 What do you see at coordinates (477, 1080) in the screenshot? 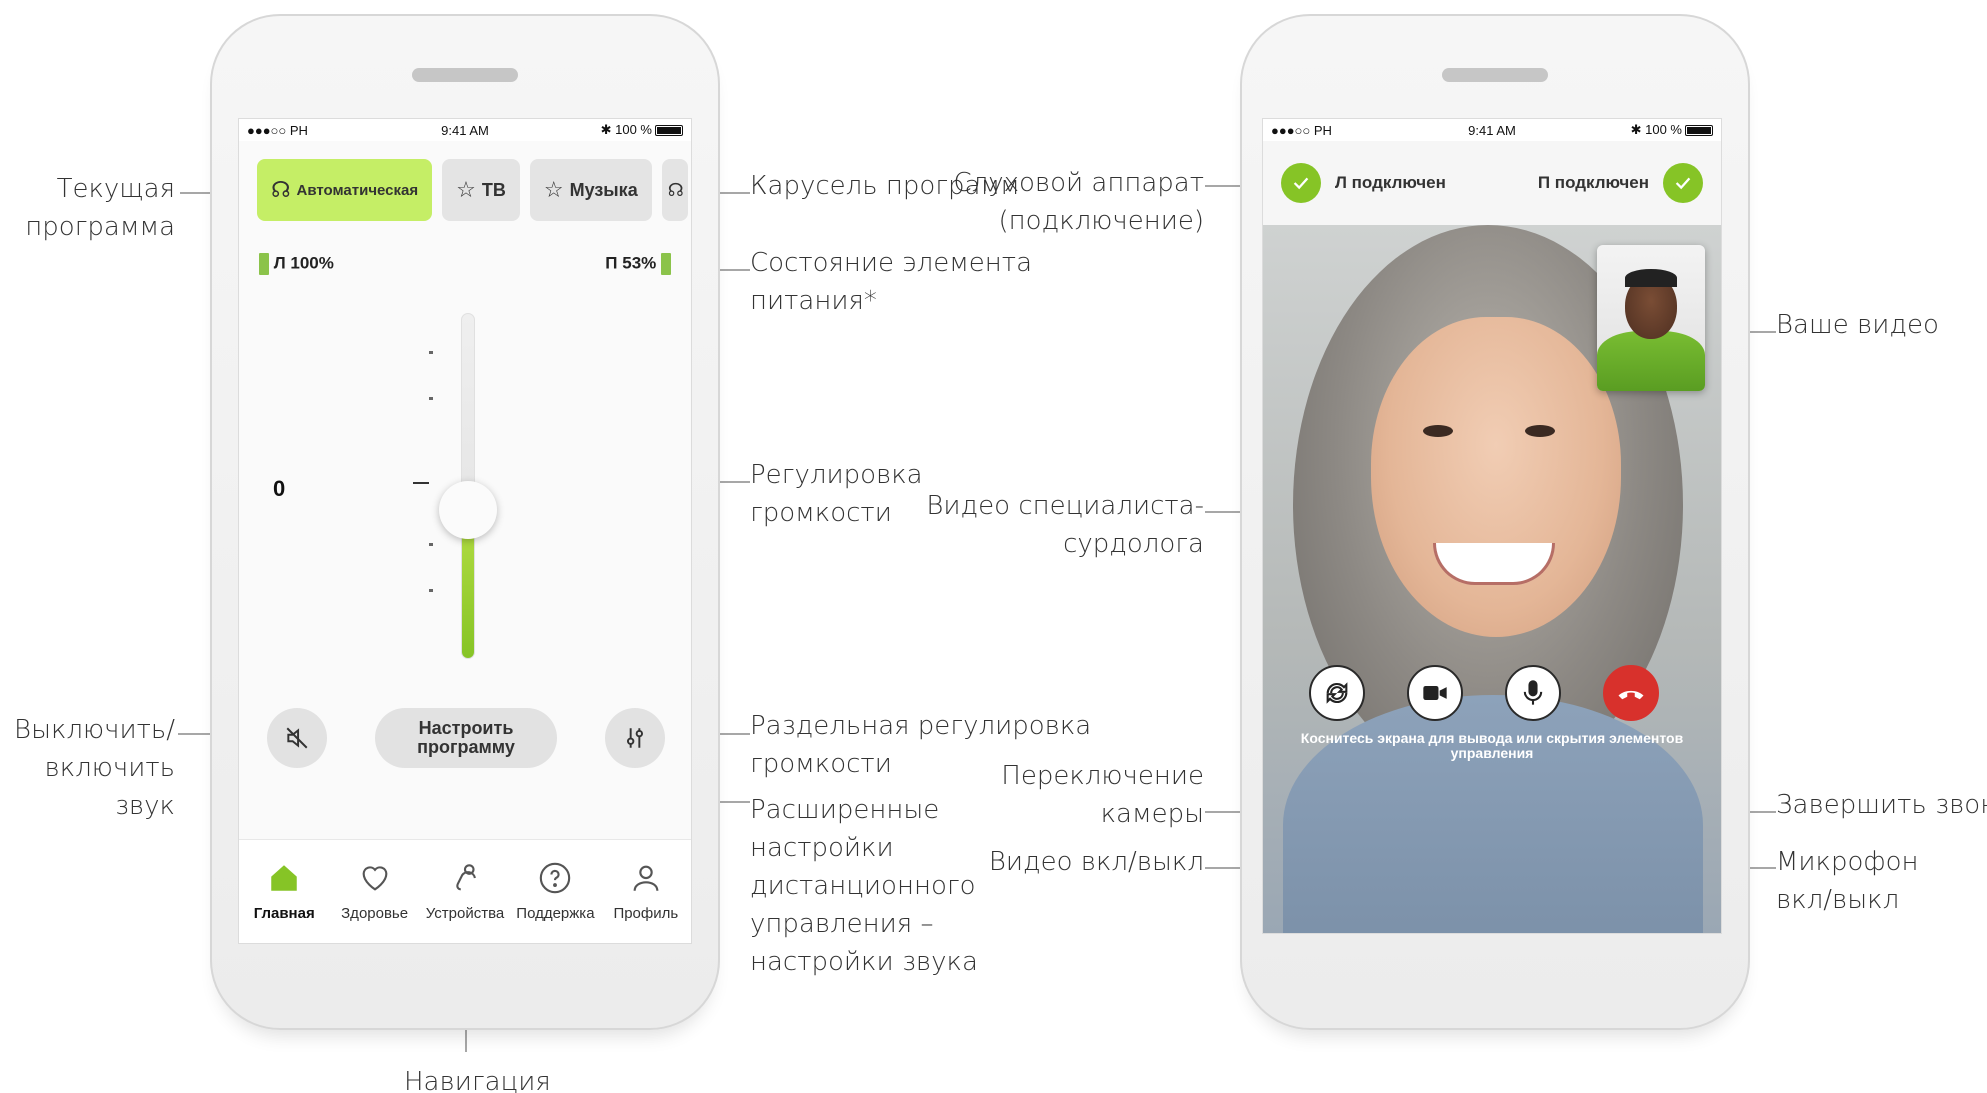
I see `callout-navigation: Навигация` at bounding box center [477, 1080].